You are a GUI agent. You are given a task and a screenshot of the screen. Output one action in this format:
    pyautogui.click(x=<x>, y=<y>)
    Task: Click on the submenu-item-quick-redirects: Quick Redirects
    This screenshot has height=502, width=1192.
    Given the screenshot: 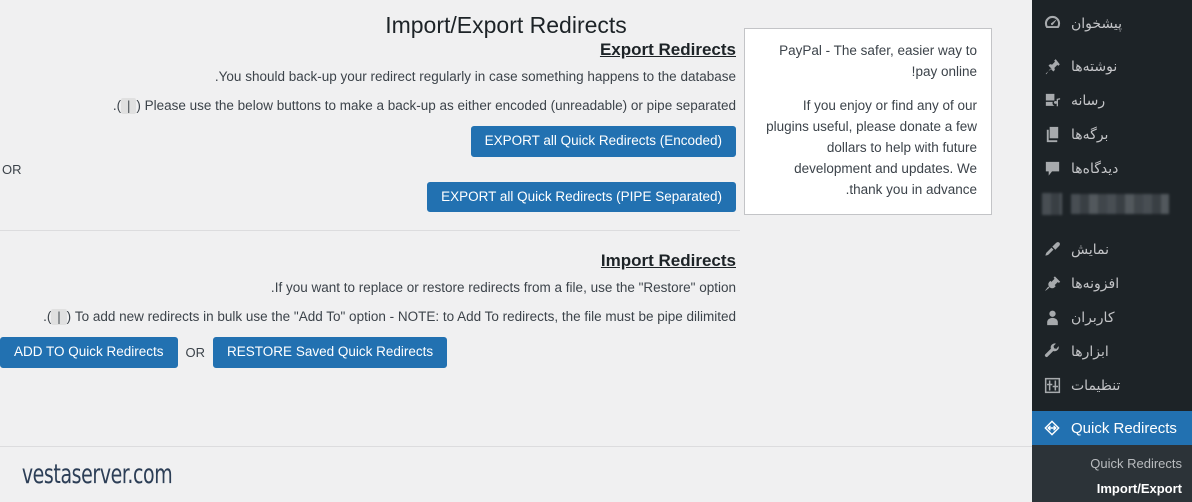 What is the action you would take?
    pyautogui.click(x=1112, y=463)
    